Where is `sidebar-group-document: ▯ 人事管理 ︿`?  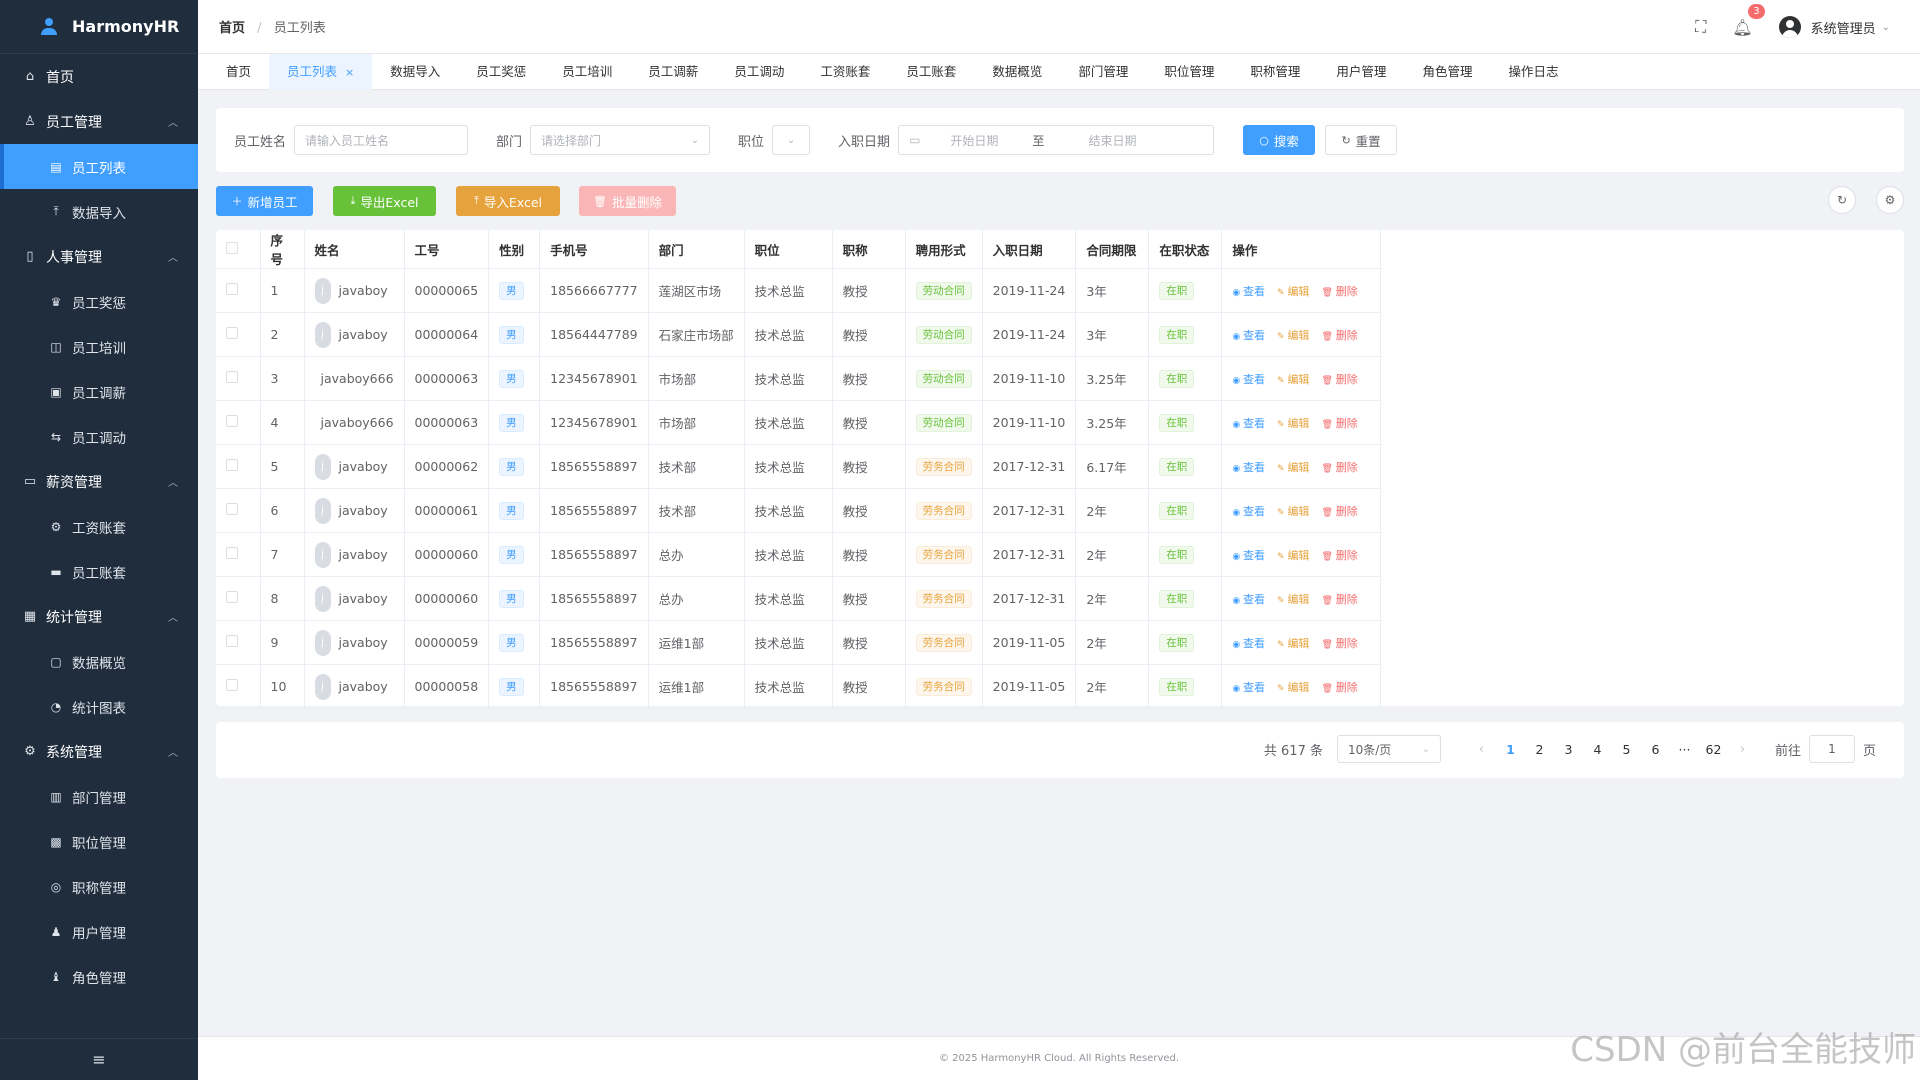
sidebar-group-document: ▯ 人事管理 ︿ is located at coordinates (99, 256).